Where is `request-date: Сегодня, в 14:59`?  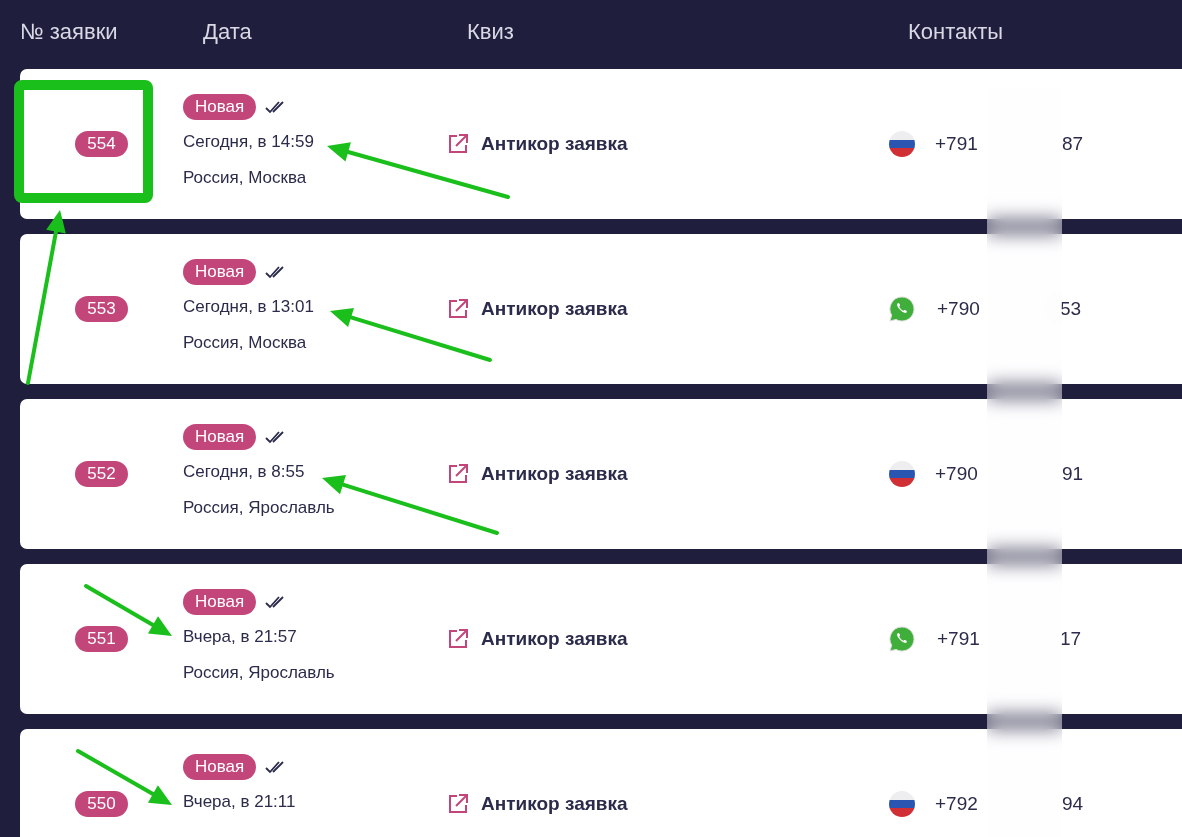 request-date: Сегодня, в 14:59 is located at coordinates (248, 142).